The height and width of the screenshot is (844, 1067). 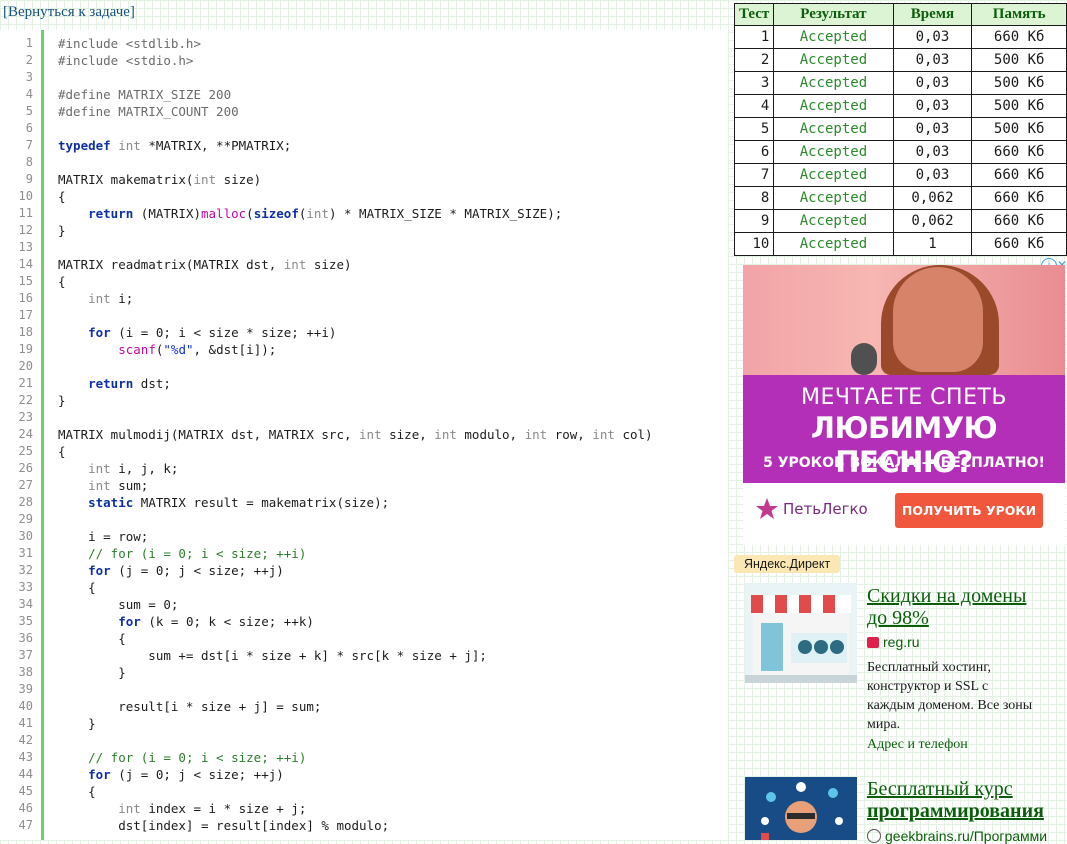 I want to click on code-text: i = row;, so click(x=103, y=536).